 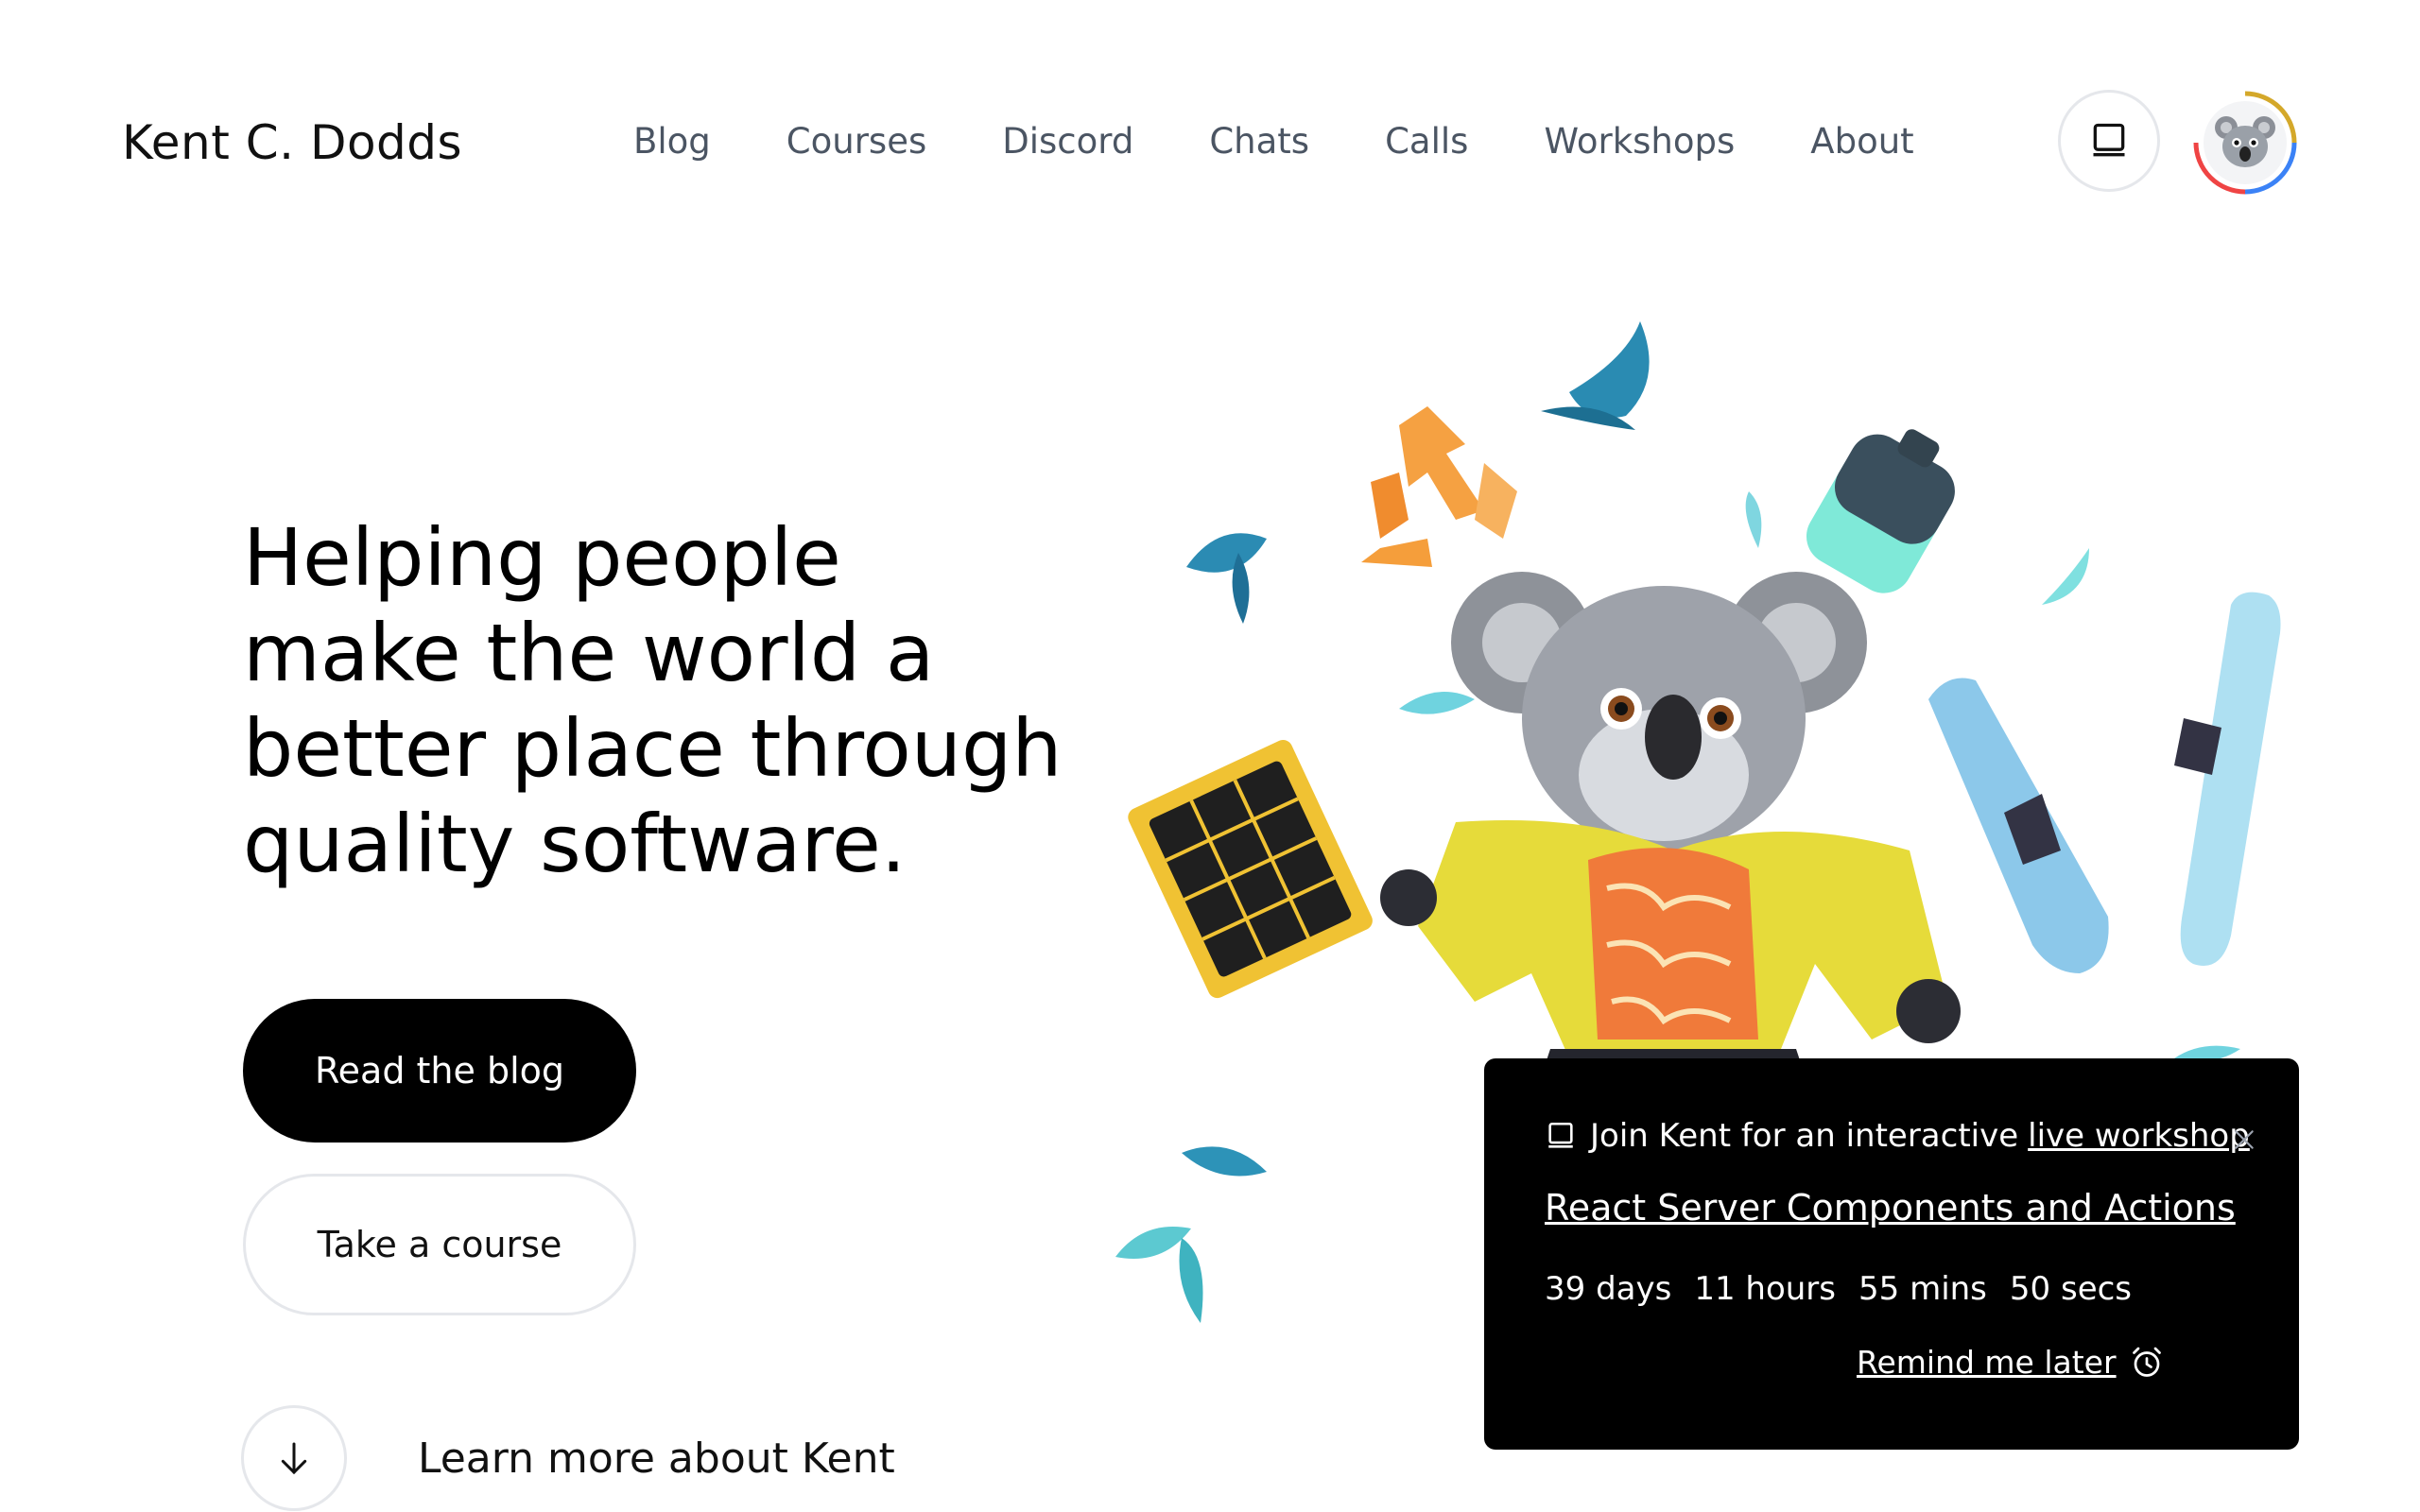 I want to click on nav-blog: Blog, so click(x=672, y=141).